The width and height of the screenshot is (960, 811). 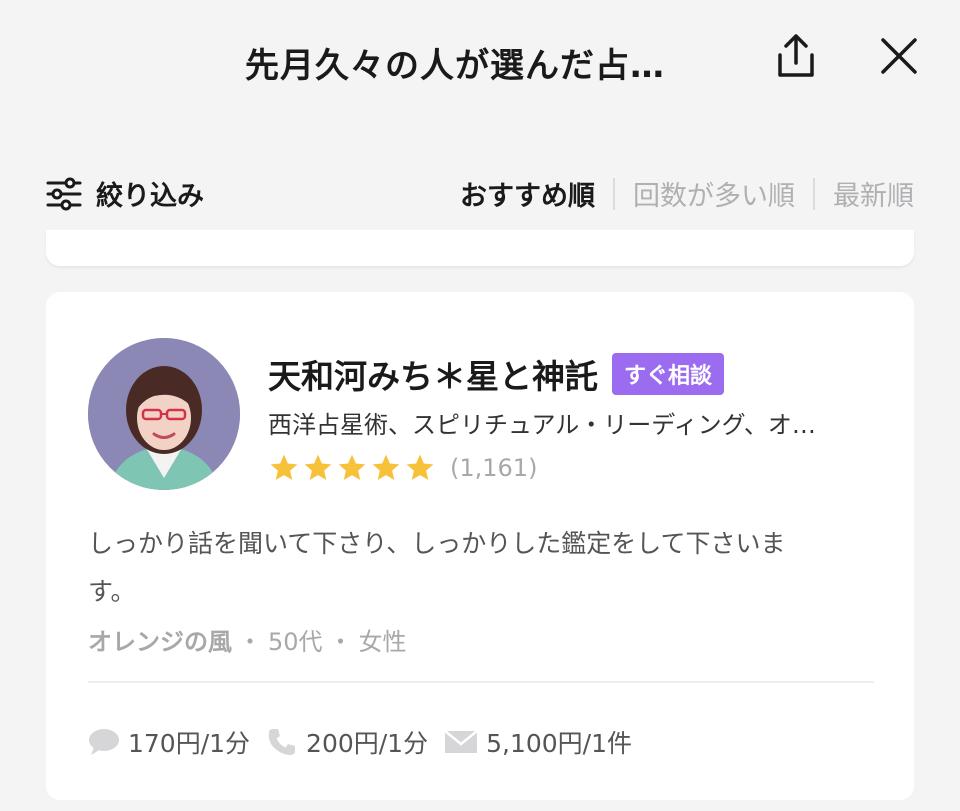 I want to click on phone-icon, so click(x=282, y=742).